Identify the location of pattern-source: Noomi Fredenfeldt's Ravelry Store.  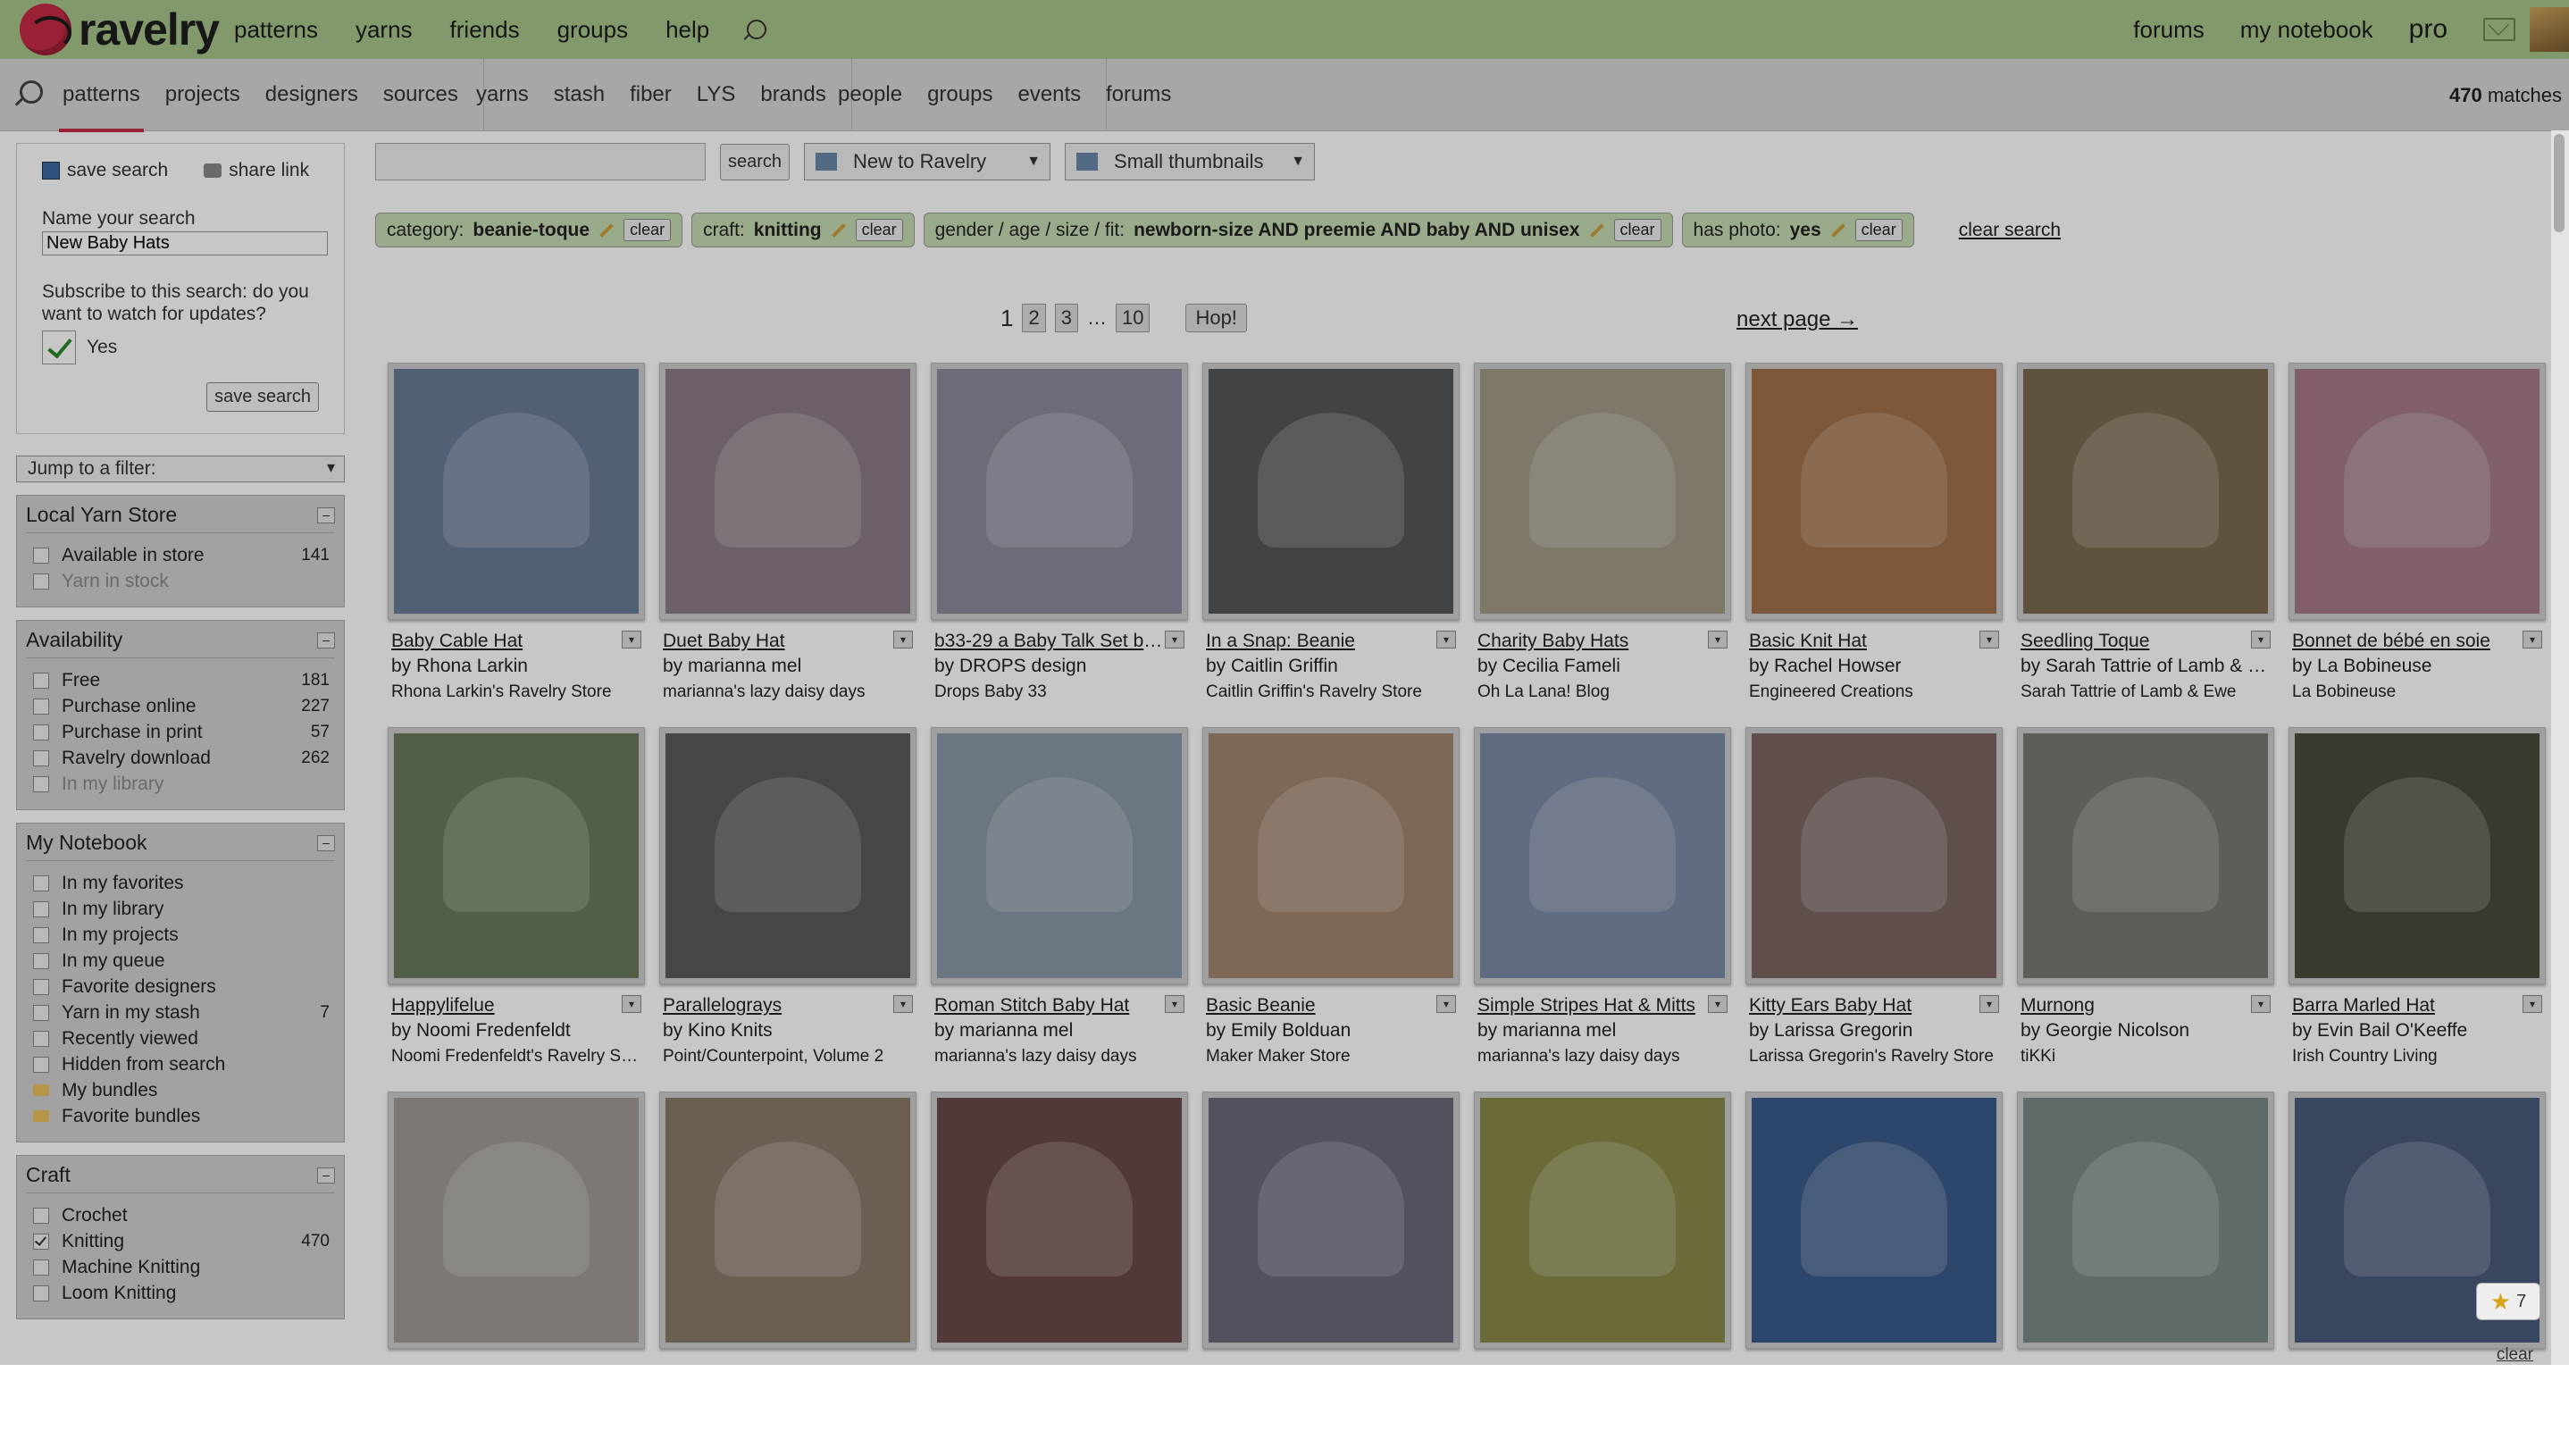
(516, 1057).